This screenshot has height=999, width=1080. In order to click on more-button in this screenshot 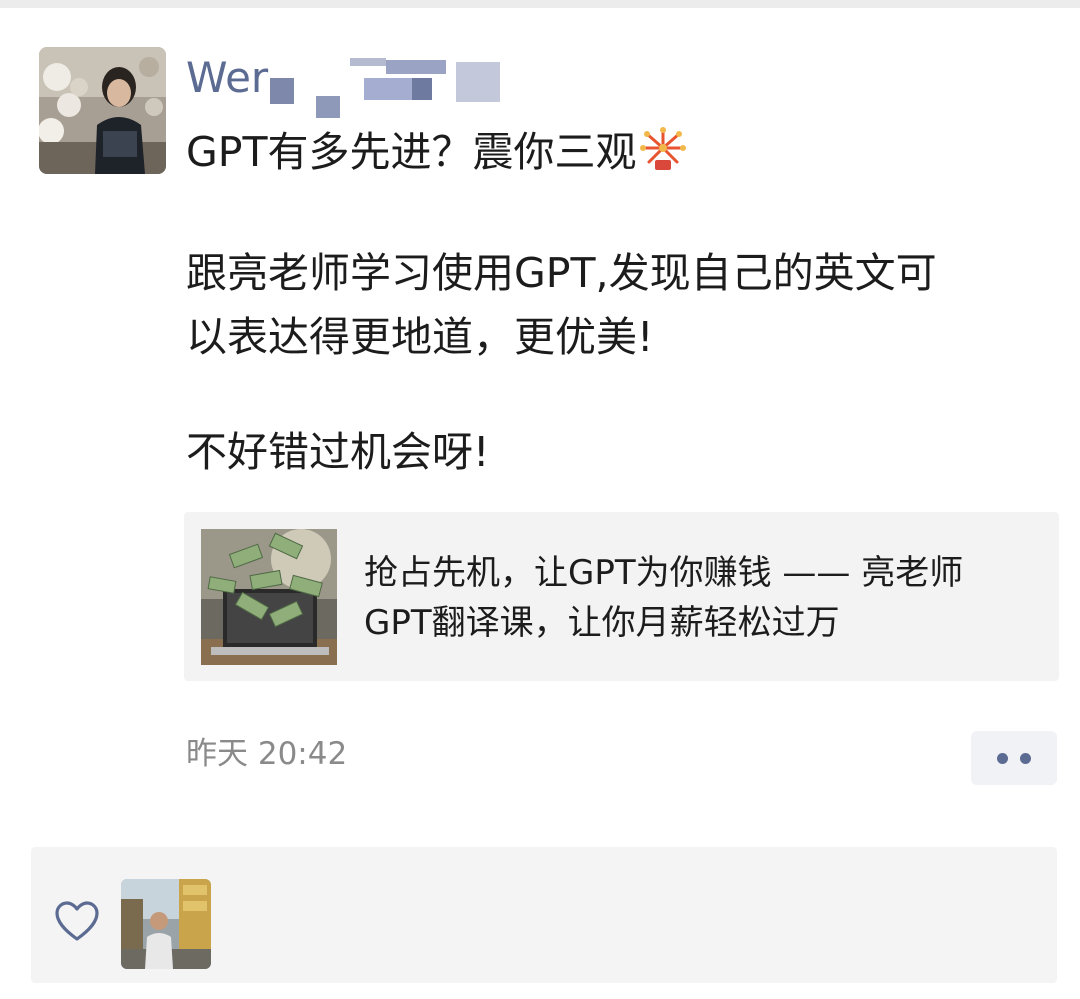, I will do `click(1014, 758)`.